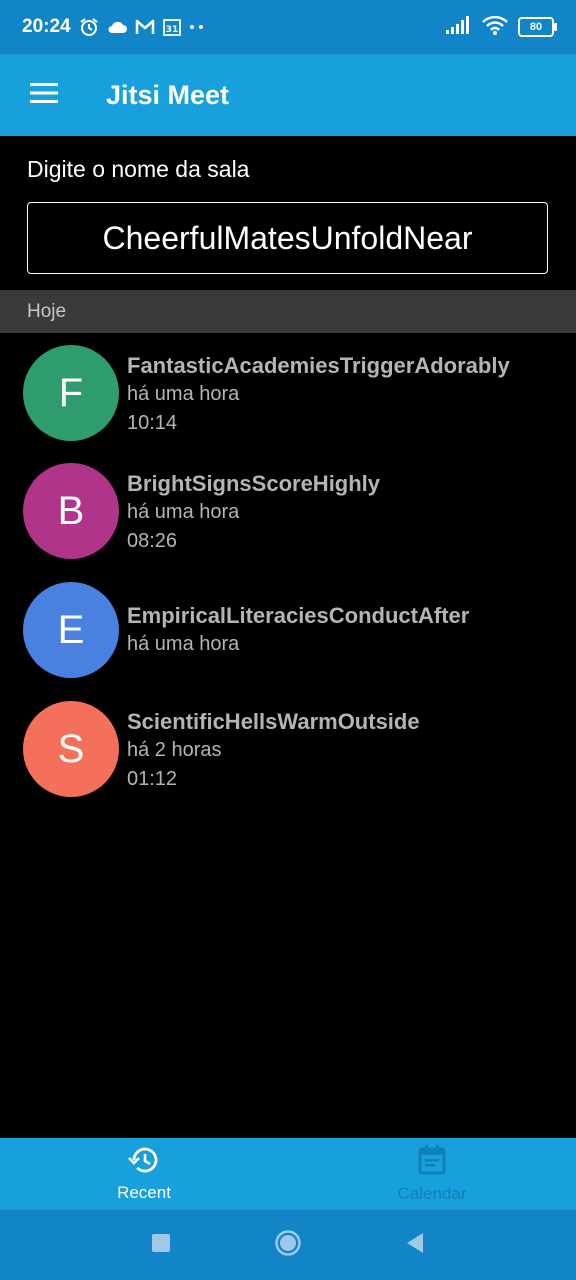 This screenshot has height=1280, width=576. What do you see at coordinates (415, 1245) in the screenshot?
I see `back-triangle-icon` at bounding box center [415, 1245].